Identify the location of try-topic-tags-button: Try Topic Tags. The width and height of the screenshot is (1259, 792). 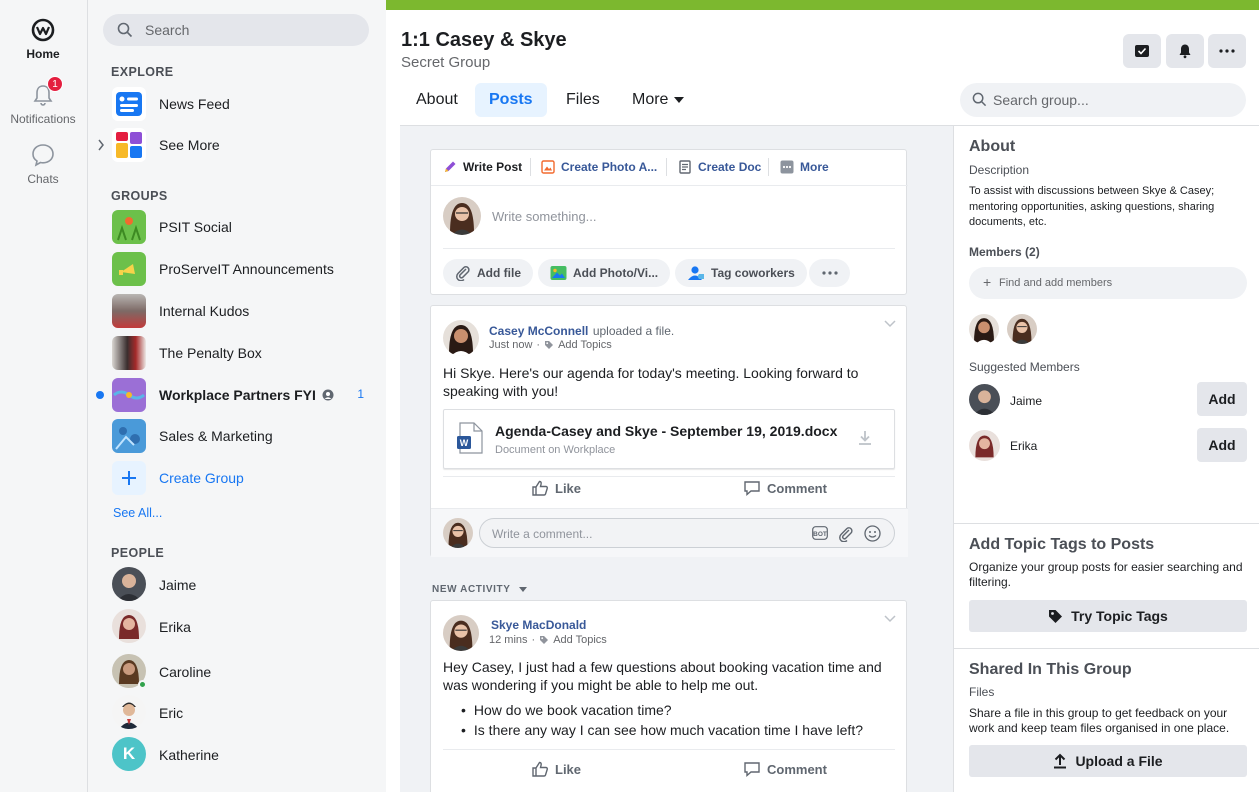
(1108, 616).